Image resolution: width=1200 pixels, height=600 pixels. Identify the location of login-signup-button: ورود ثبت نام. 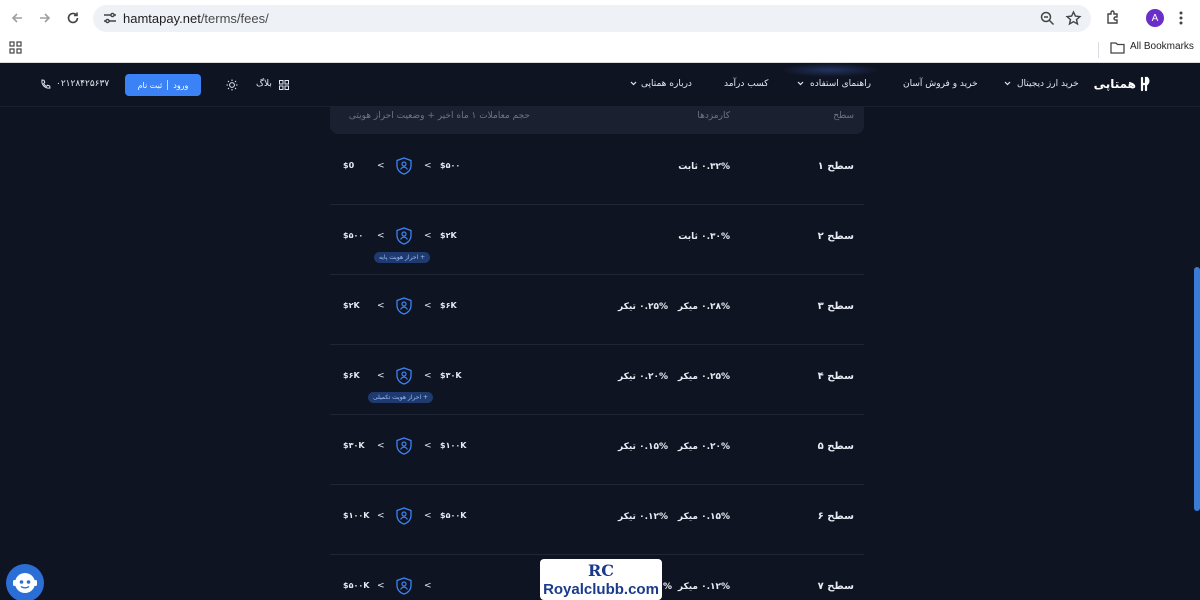
(163, 85).